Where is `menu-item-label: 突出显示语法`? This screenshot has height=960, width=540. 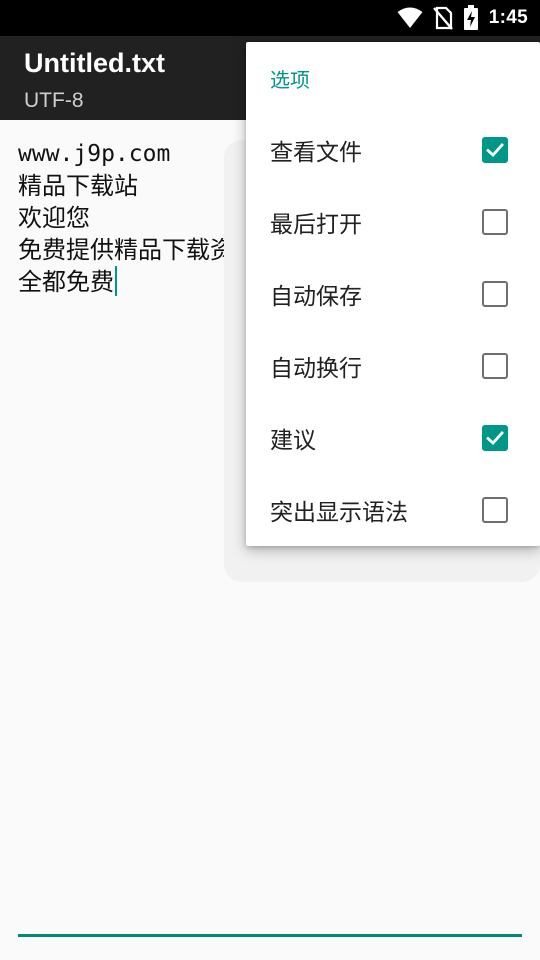
menu-item-label: 突出显示语法 is located at coordinates (339, 513).